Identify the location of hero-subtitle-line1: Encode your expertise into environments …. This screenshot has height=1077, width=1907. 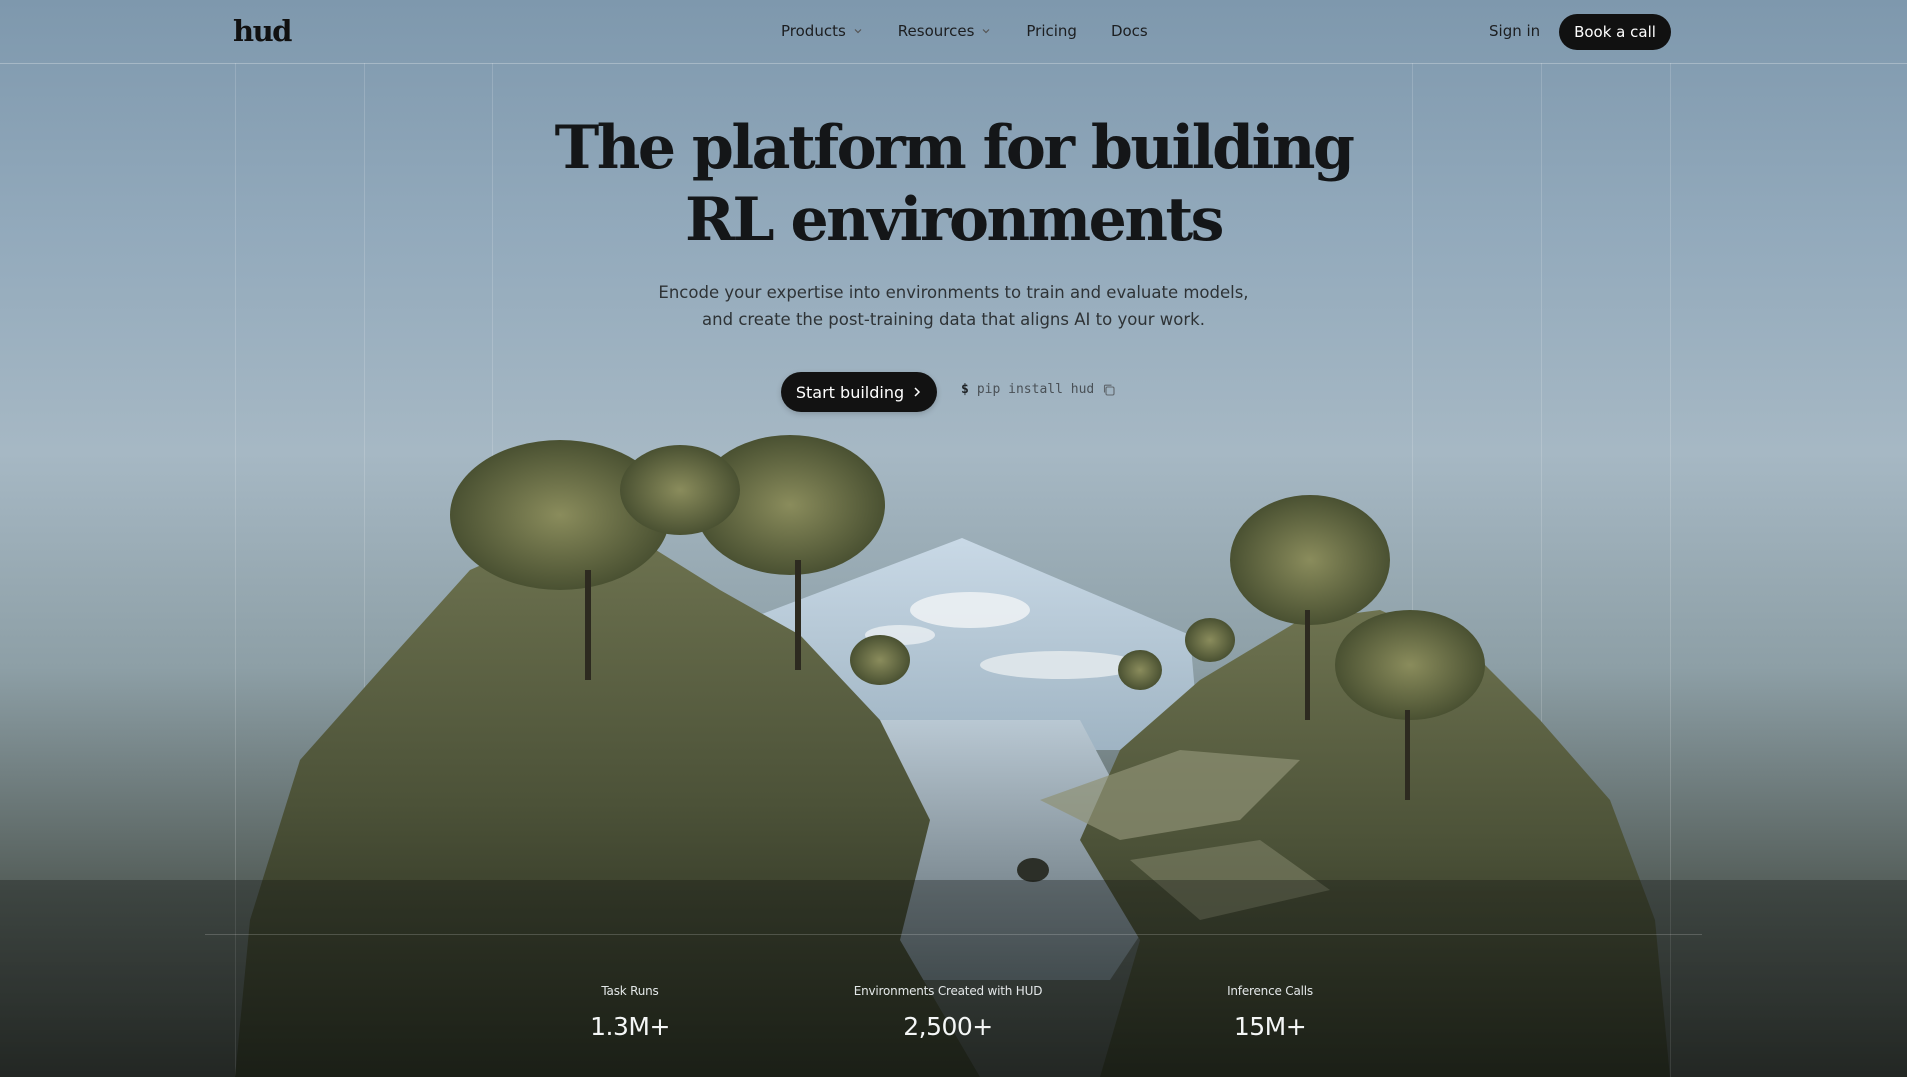
(953, 292).